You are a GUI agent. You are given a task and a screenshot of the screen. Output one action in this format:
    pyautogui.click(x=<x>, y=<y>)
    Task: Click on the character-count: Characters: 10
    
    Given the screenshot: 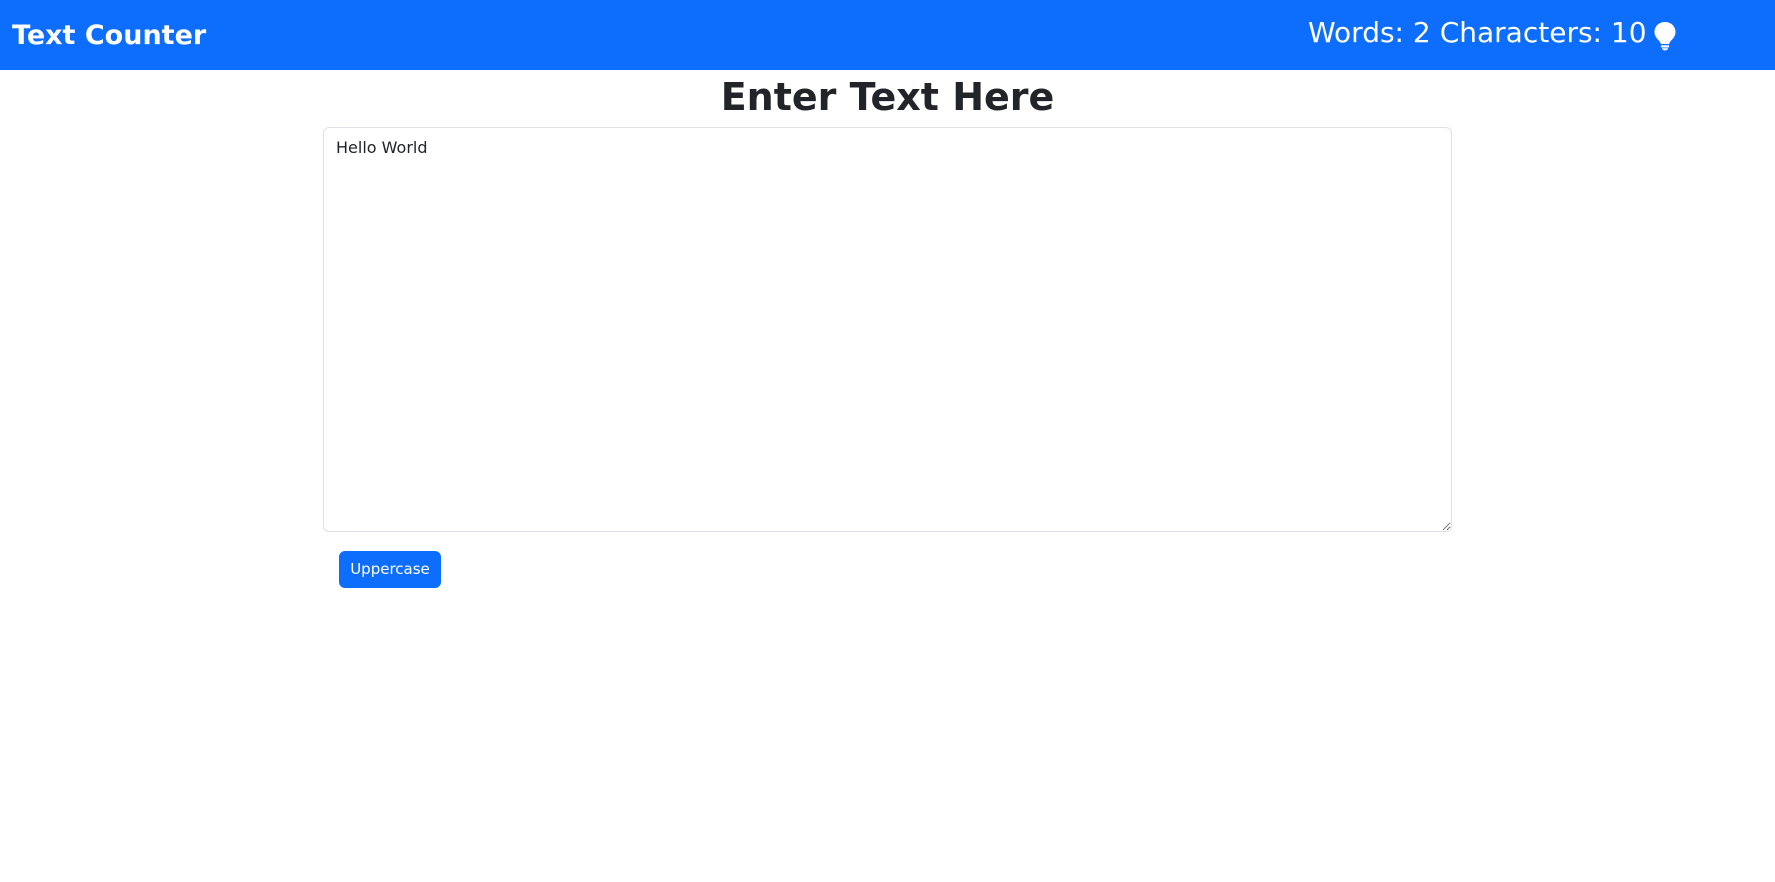 What is the action you would take?
    pyautogui.click(x=1543, y=32)
    